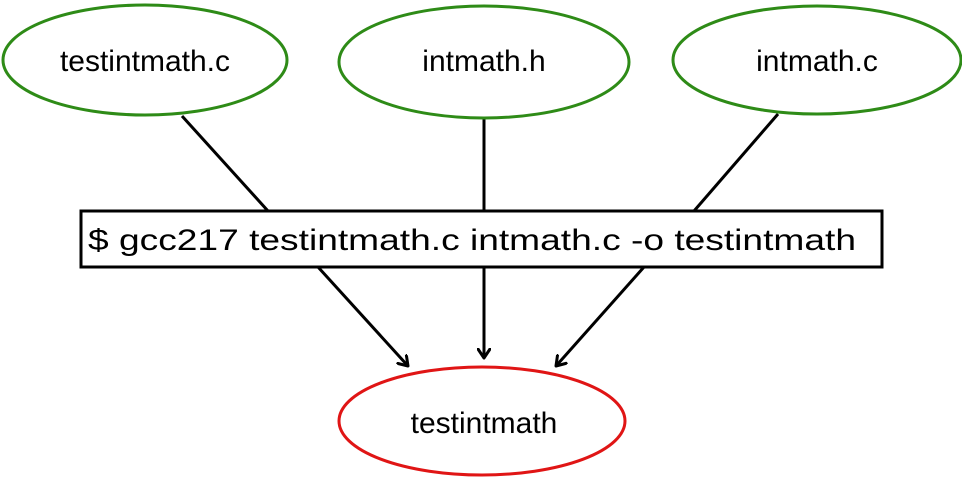 This screenshot has height=478, width=962. I want to click on edge-intmath-c-to-command, so click(736, 162).